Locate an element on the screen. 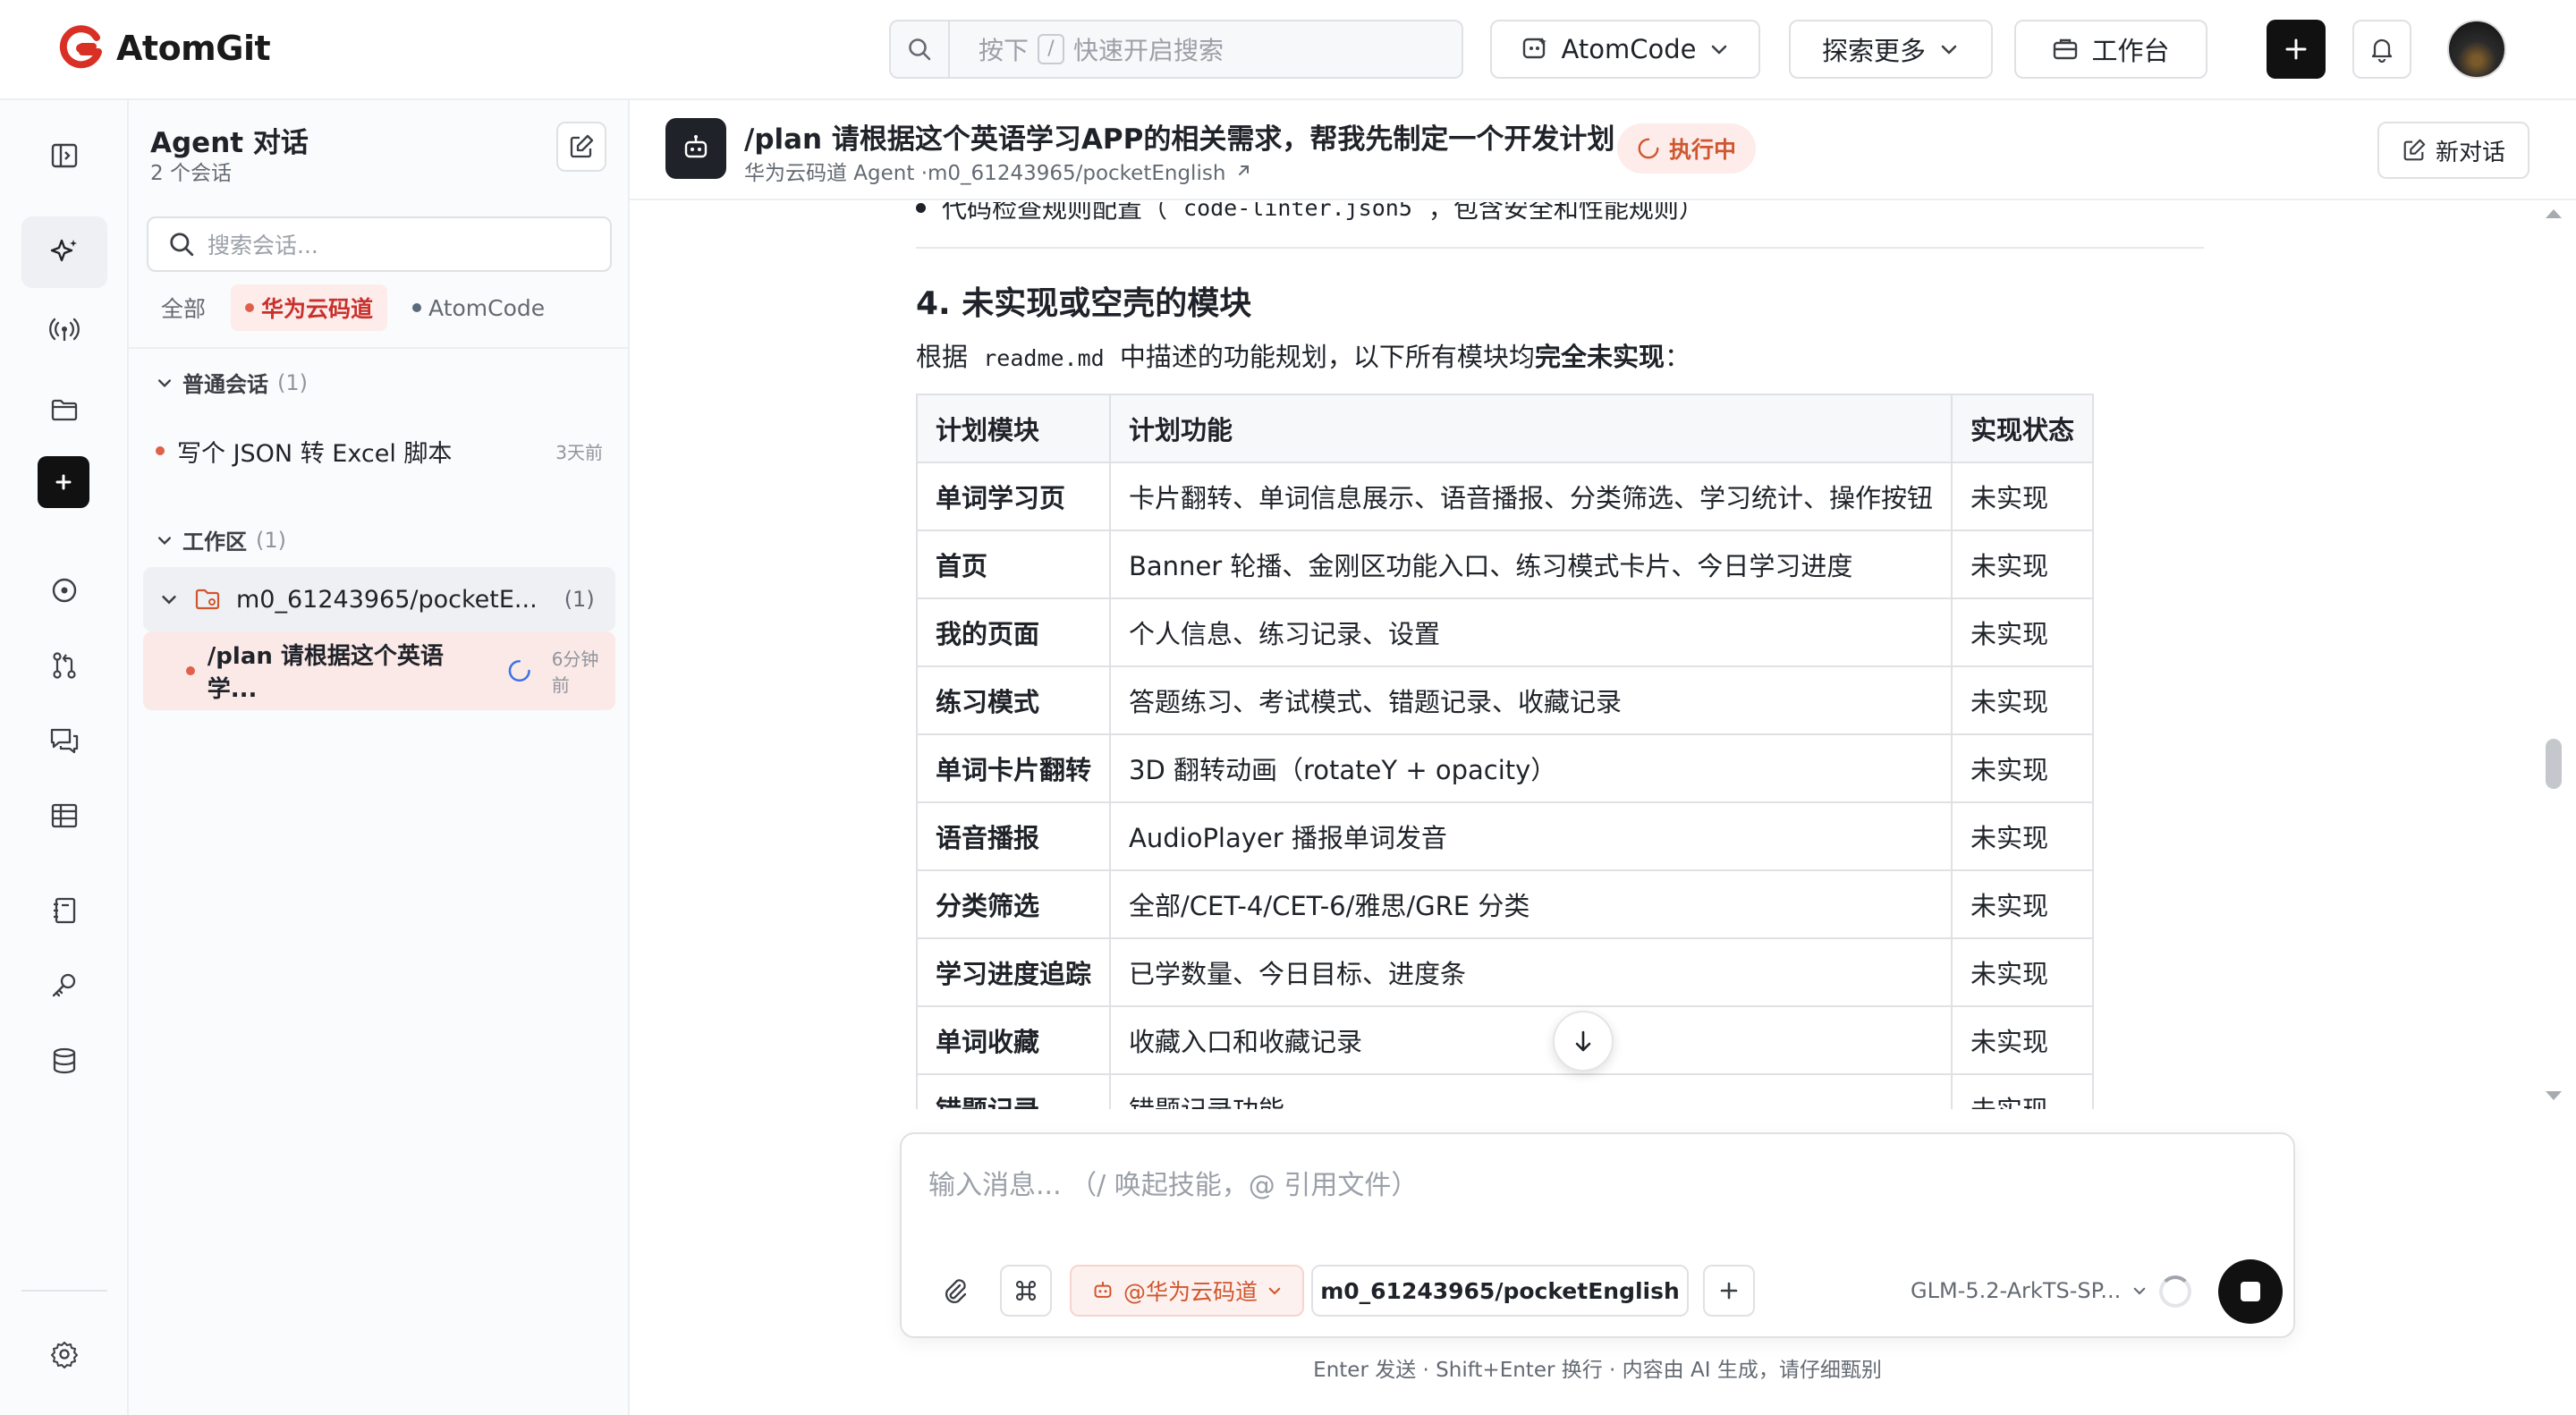 The width and height of the screenshot is (2576, 1415). scroll-up-arrow-icon is located at coordinates (2553, 214).